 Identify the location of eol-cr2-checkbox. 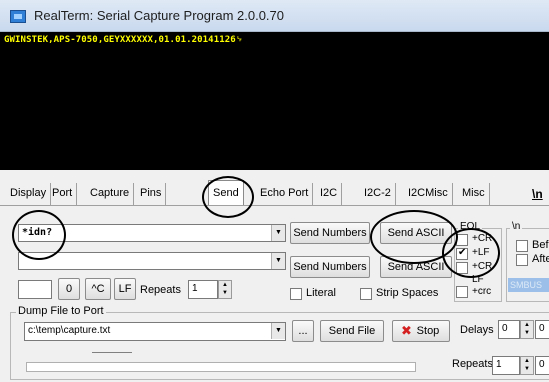
(462, 268).